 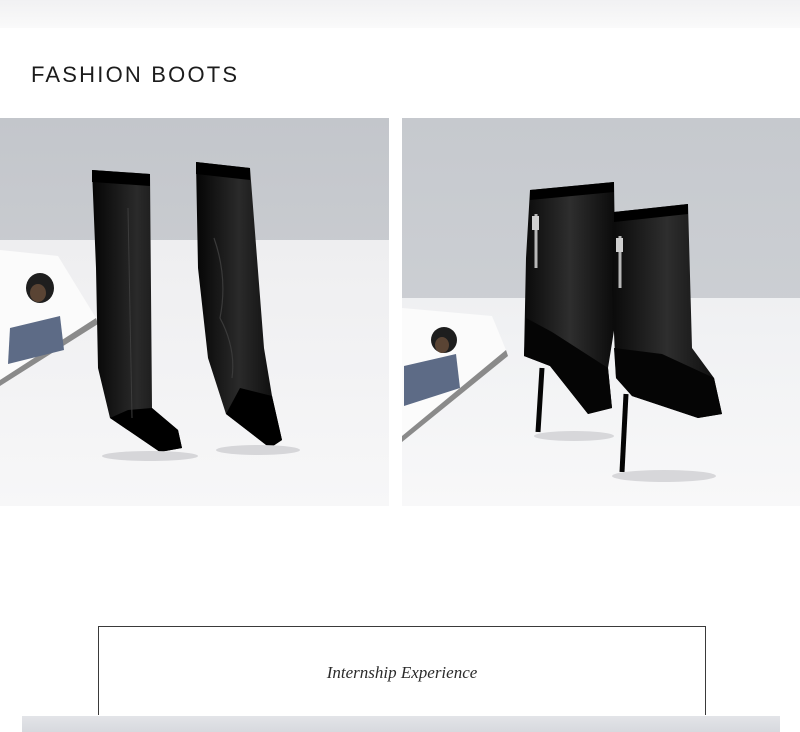 What do you see at coordinates (135, 74) in the screenshot?
I see `section-title: FASHION BOOTS` at bounding box center [135, 74].